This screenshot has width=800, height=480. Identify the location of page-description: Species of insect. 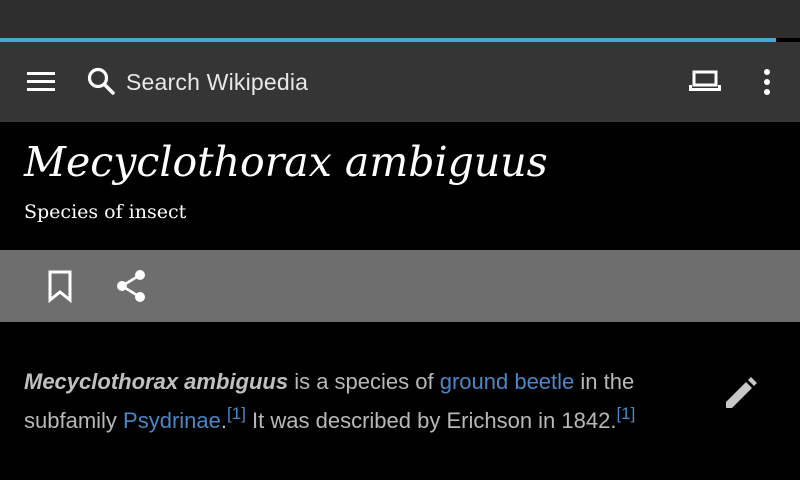
(105, 212).